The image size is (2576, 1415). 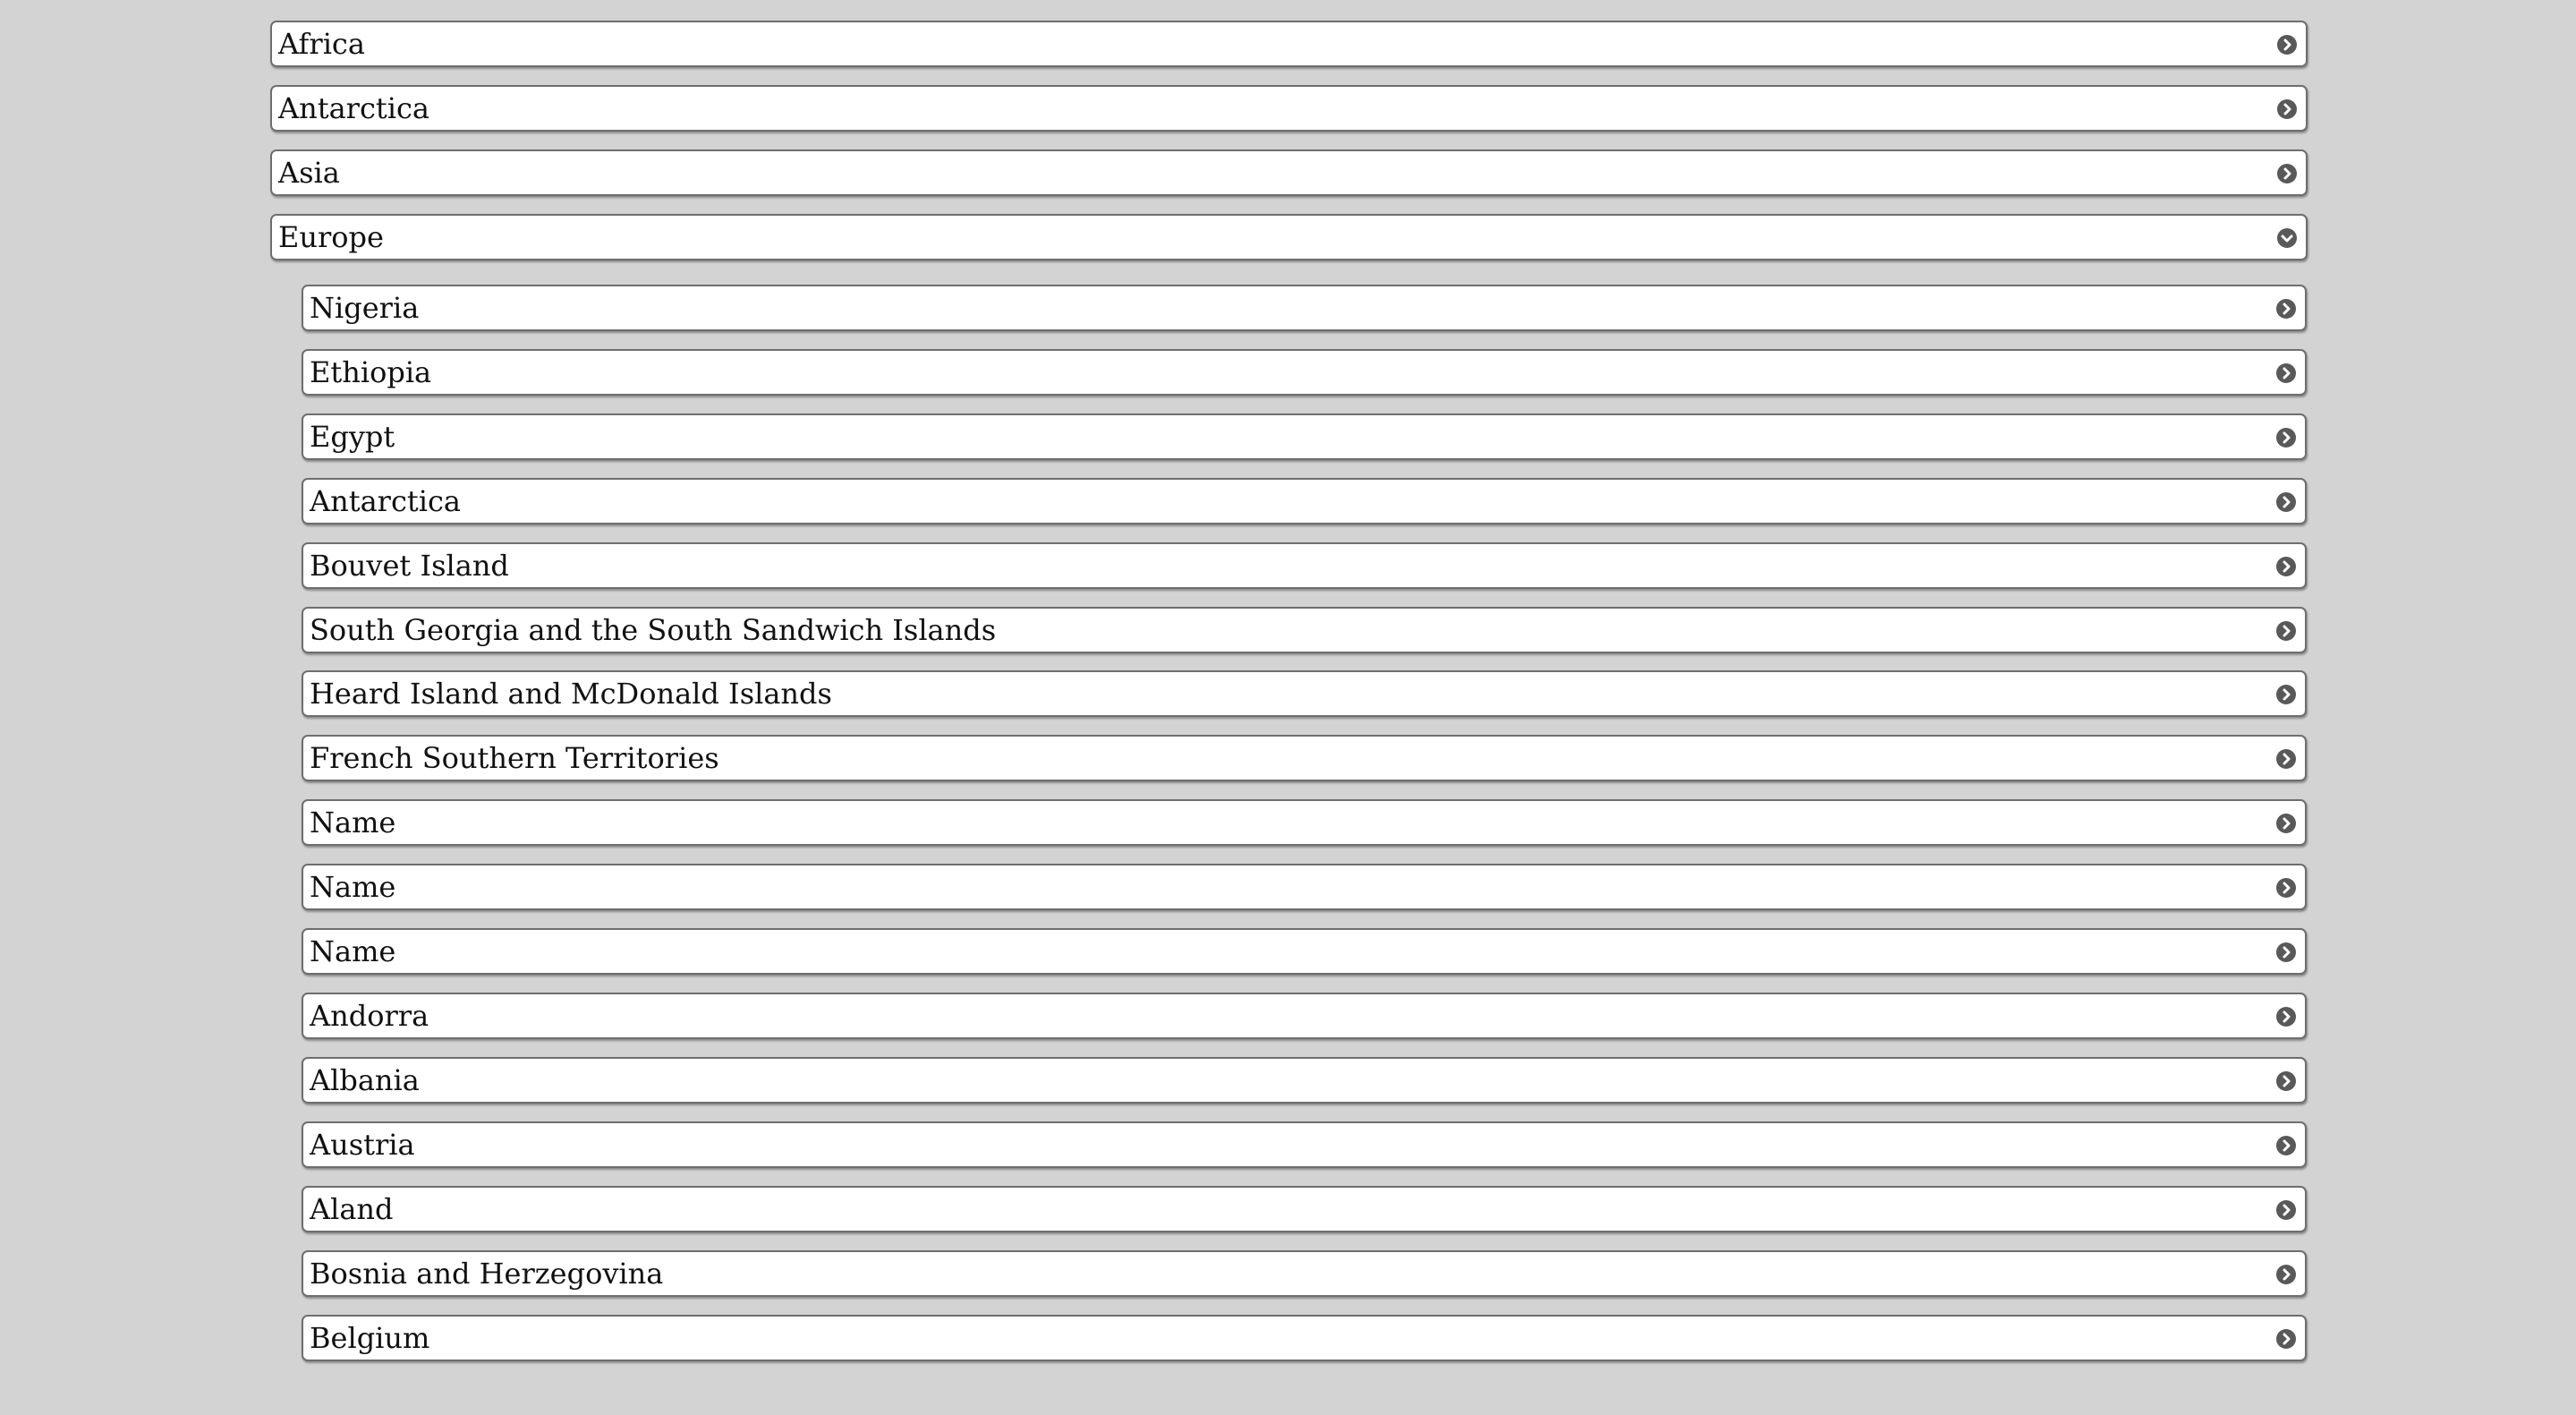 I want to click on country-label: Antarctica, so click(x=385, y=501).